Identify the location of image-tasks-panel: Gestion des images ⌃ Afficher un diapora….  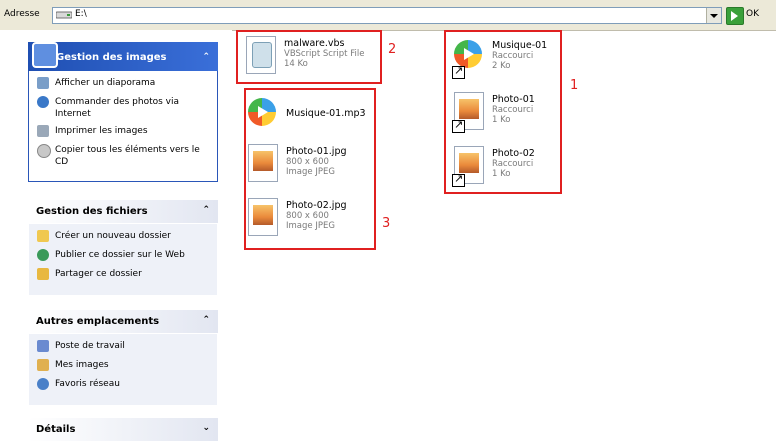
(123, 112).